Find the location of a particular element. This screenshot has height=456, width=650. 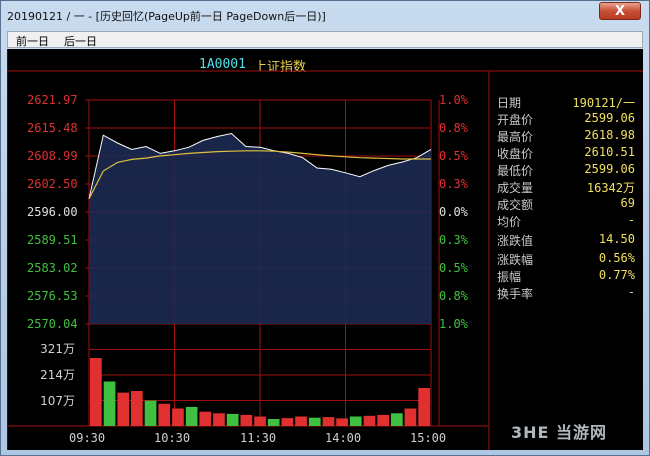

panel-key: 成交额 is located at coordinates (515, 205).